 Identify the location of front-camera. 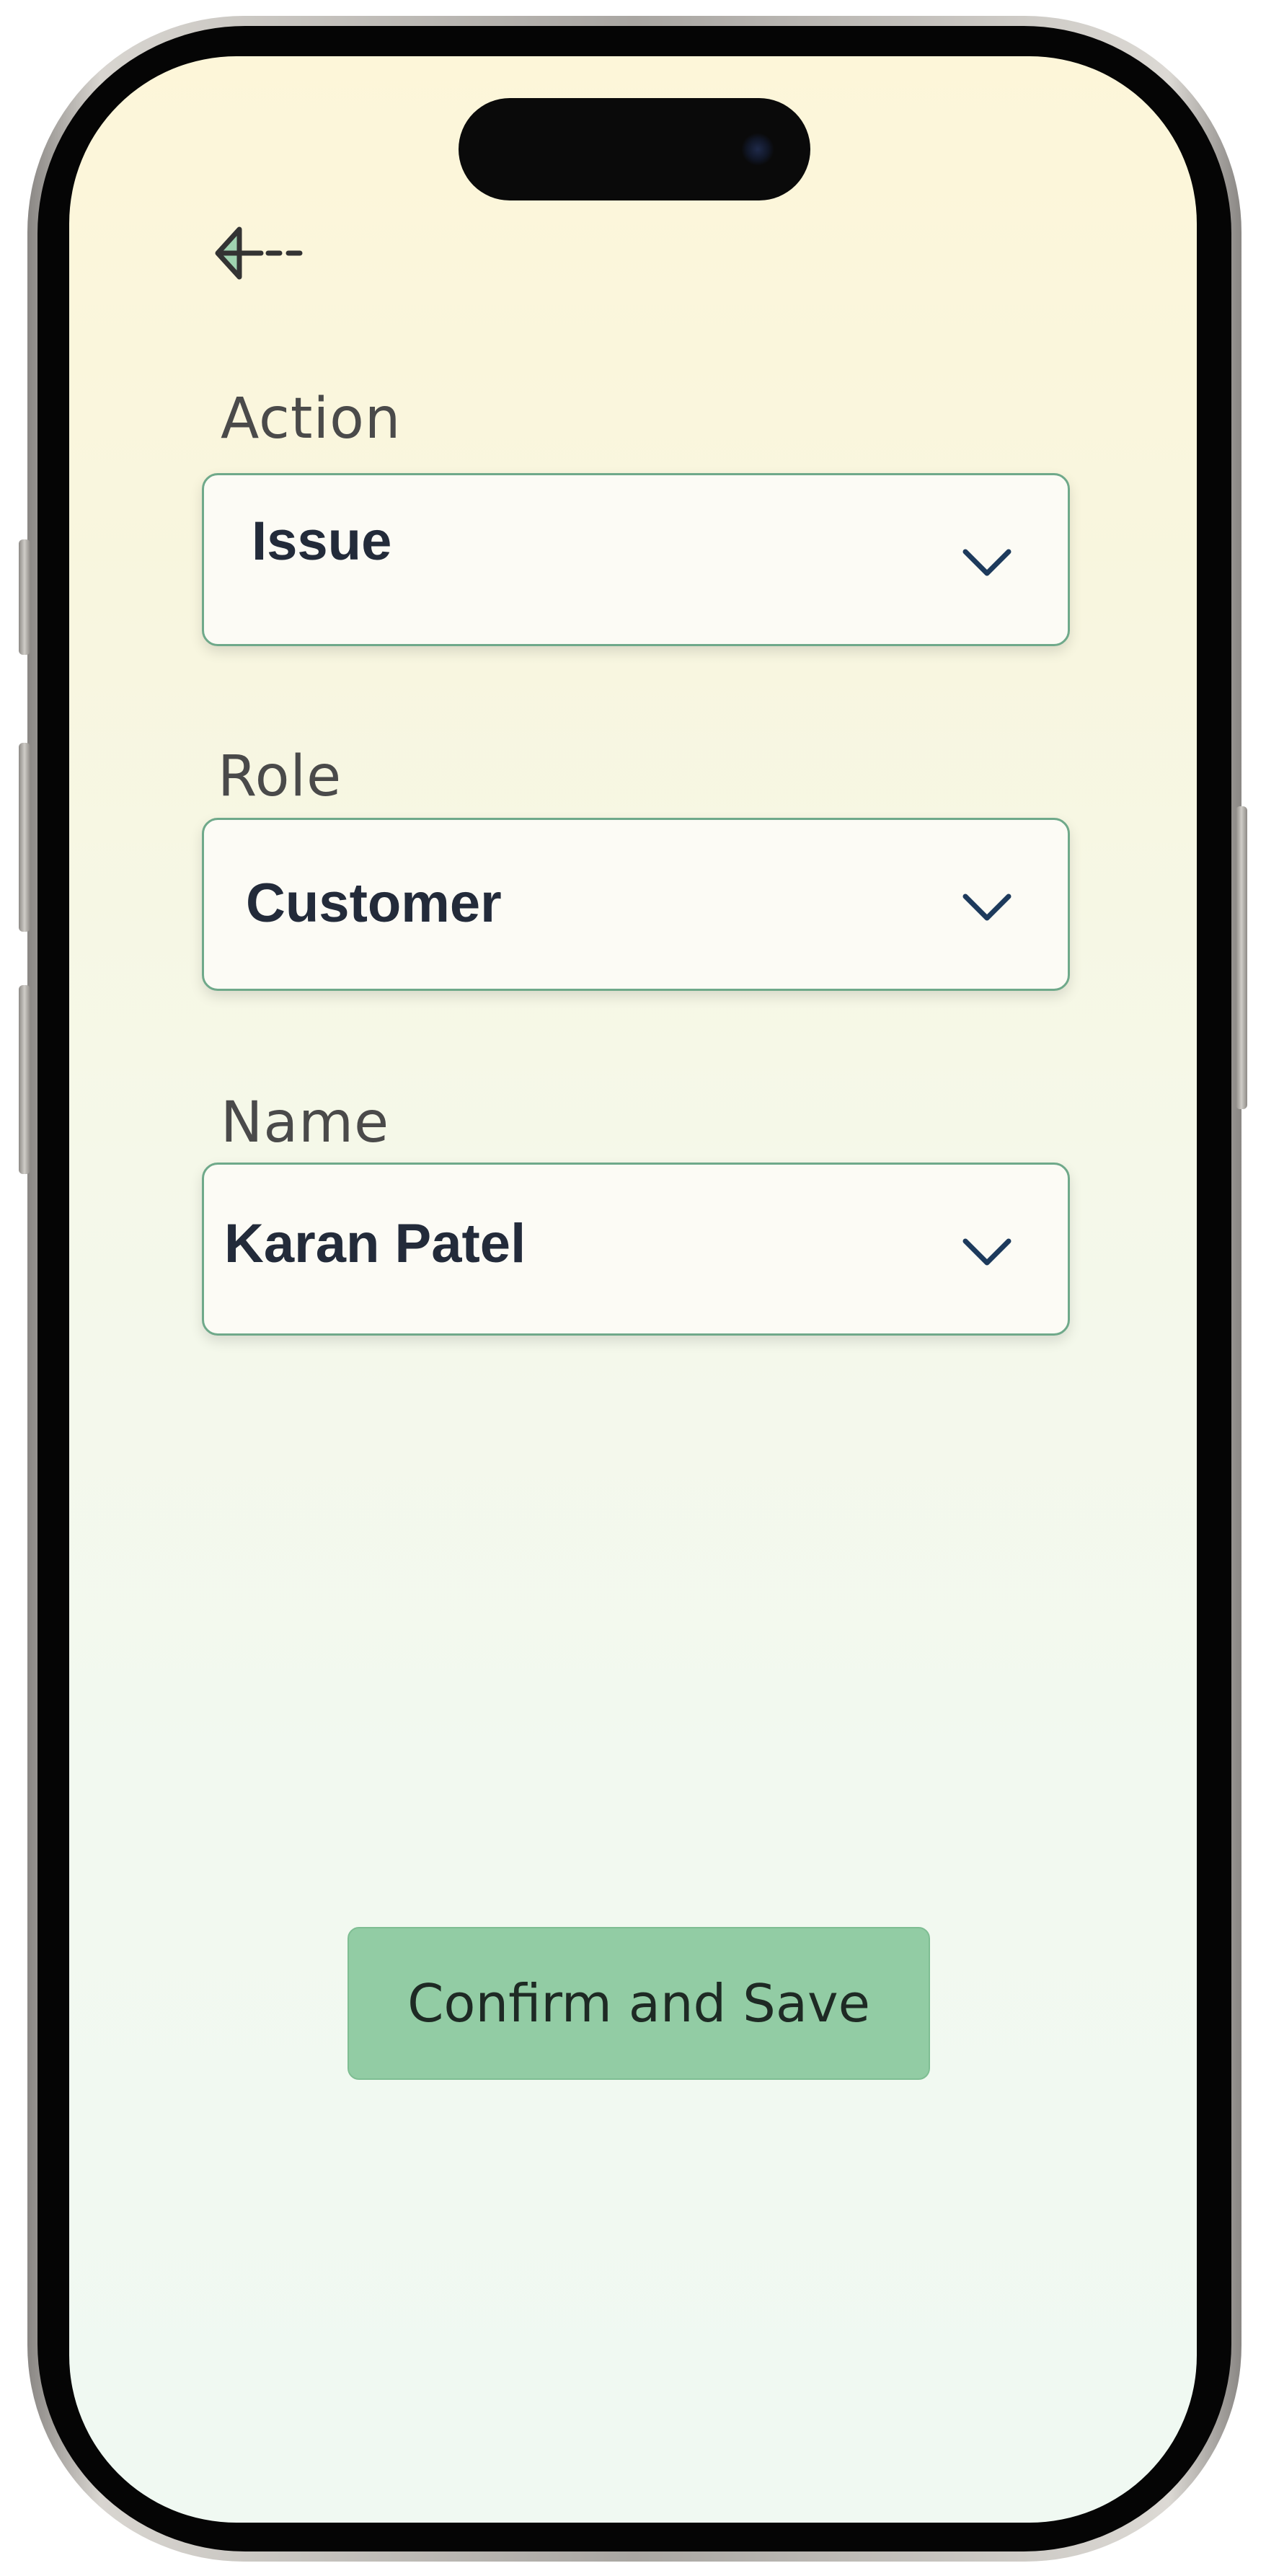
(757, 149).